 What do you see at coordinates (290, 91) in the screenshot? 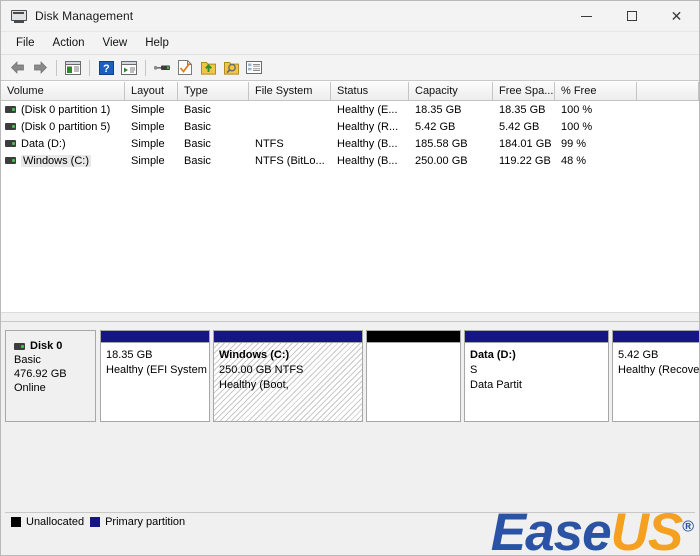
I see `column-header-file-system: File System` at bounding box center [290, 91].